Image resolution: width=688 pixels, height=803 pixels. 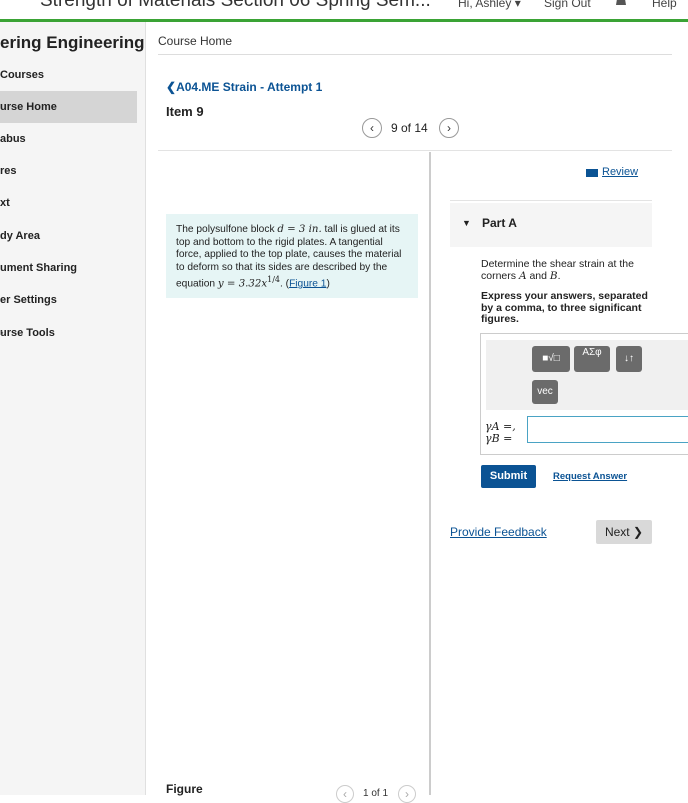 I want to click on templates-button: ■√□, so click(x=551, y=359).